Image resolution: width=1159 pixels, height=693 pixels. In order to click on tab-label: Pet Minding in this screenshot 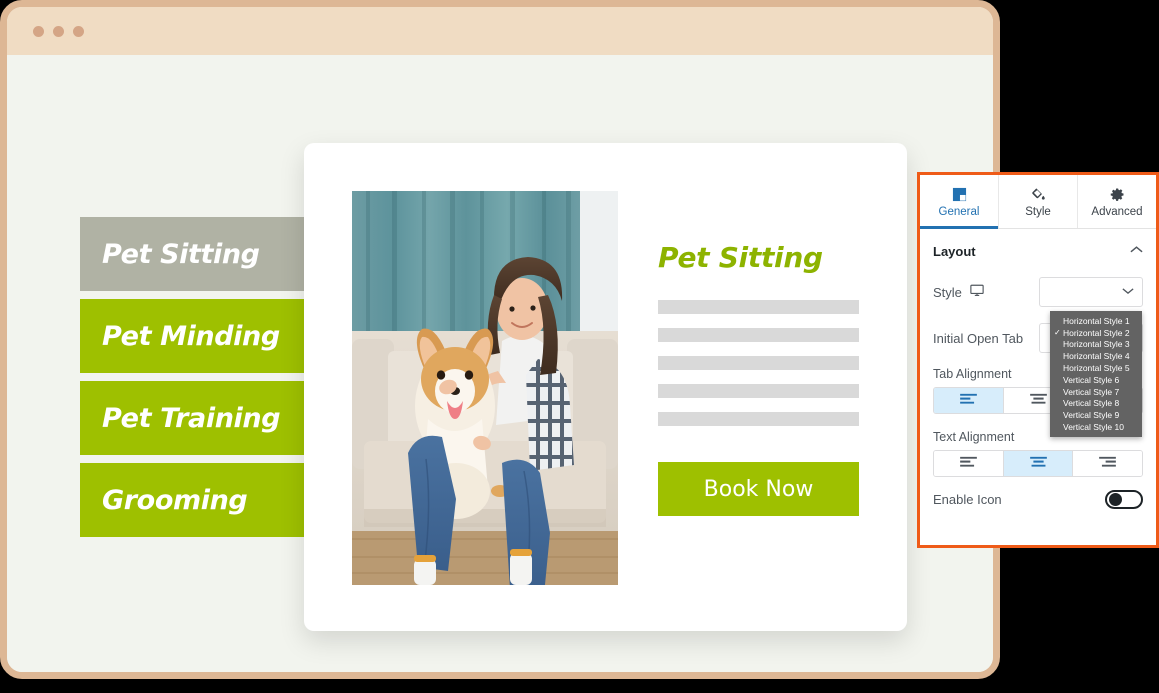, I will do `click(191, 336)`.